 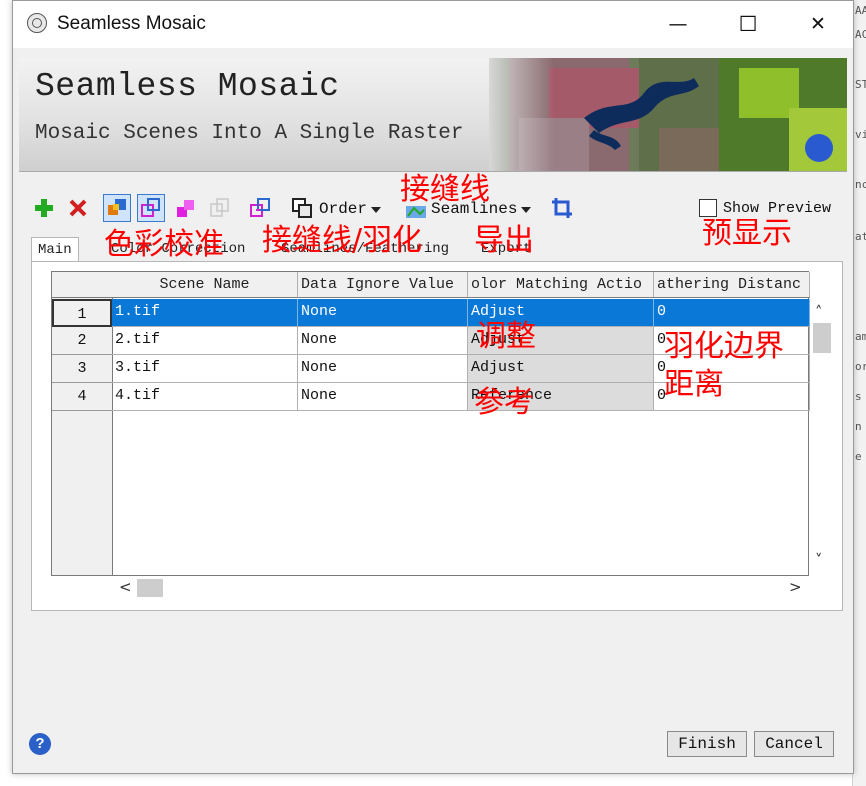 What do you see at coordinates (678, 24) in the screenshot?
I see `minimize-button: —` at bounding box center [678, 24].